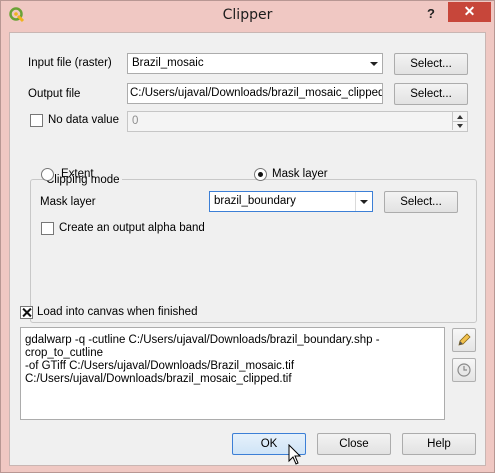 Image resolution: width=495 pixels, height=473 pixels. Describe the element at coordinates (77, 174) in the screenshot. I see `extent-radio-label: Extent` at that location.